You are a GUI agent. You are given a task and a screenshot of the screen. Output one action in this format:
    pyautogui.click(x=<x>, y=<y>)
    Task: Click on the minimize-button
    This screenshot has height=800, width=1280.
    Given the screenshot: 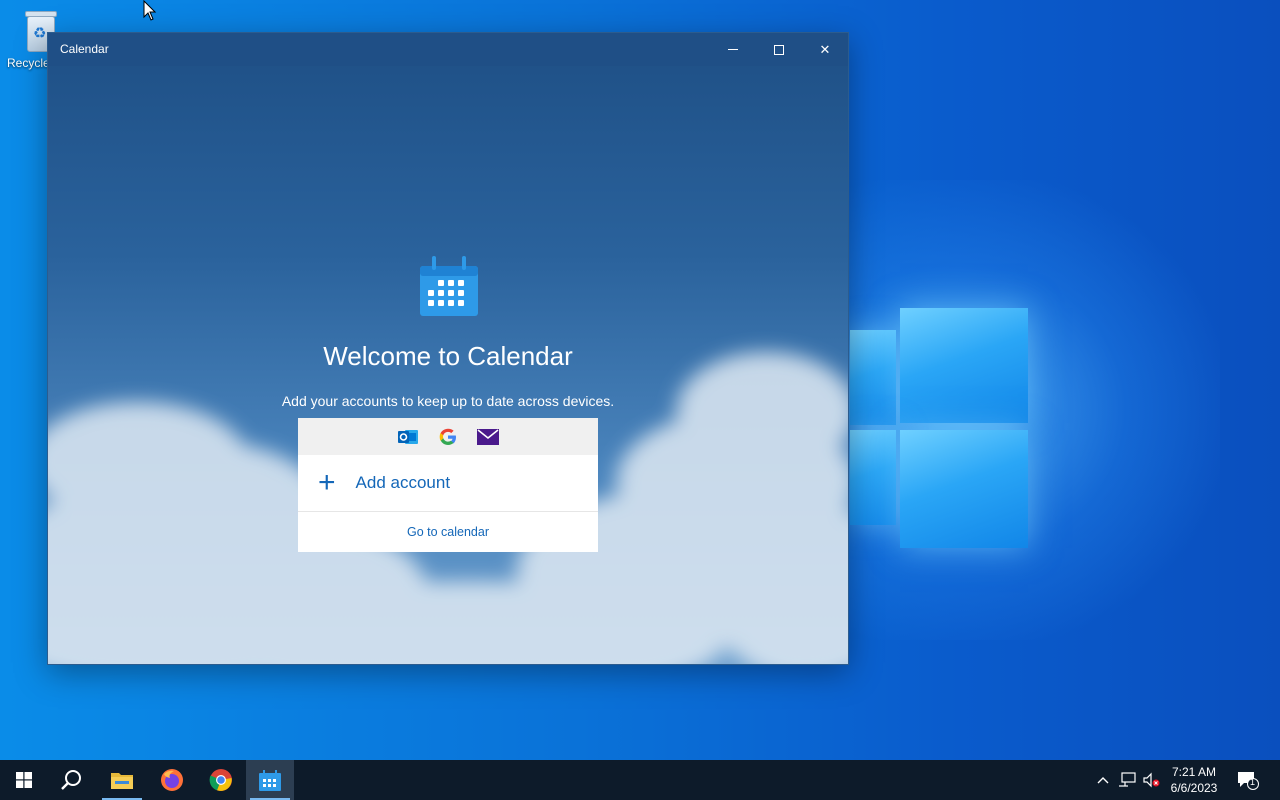 What is the action you would take?
    pyautogui.click(x=733, y=49)
    